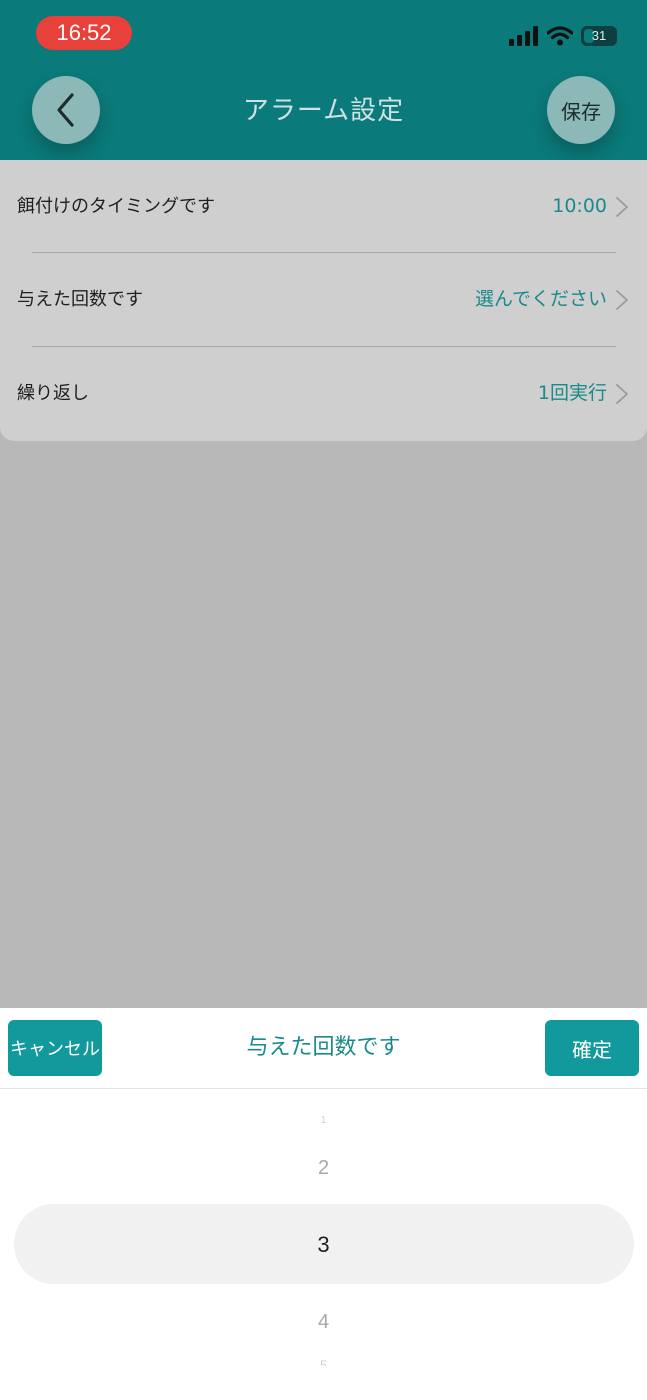 Image resolution: width=647 pixels, height=1400 pixels. I want to click on save-button: 保存, so click(581, 110).